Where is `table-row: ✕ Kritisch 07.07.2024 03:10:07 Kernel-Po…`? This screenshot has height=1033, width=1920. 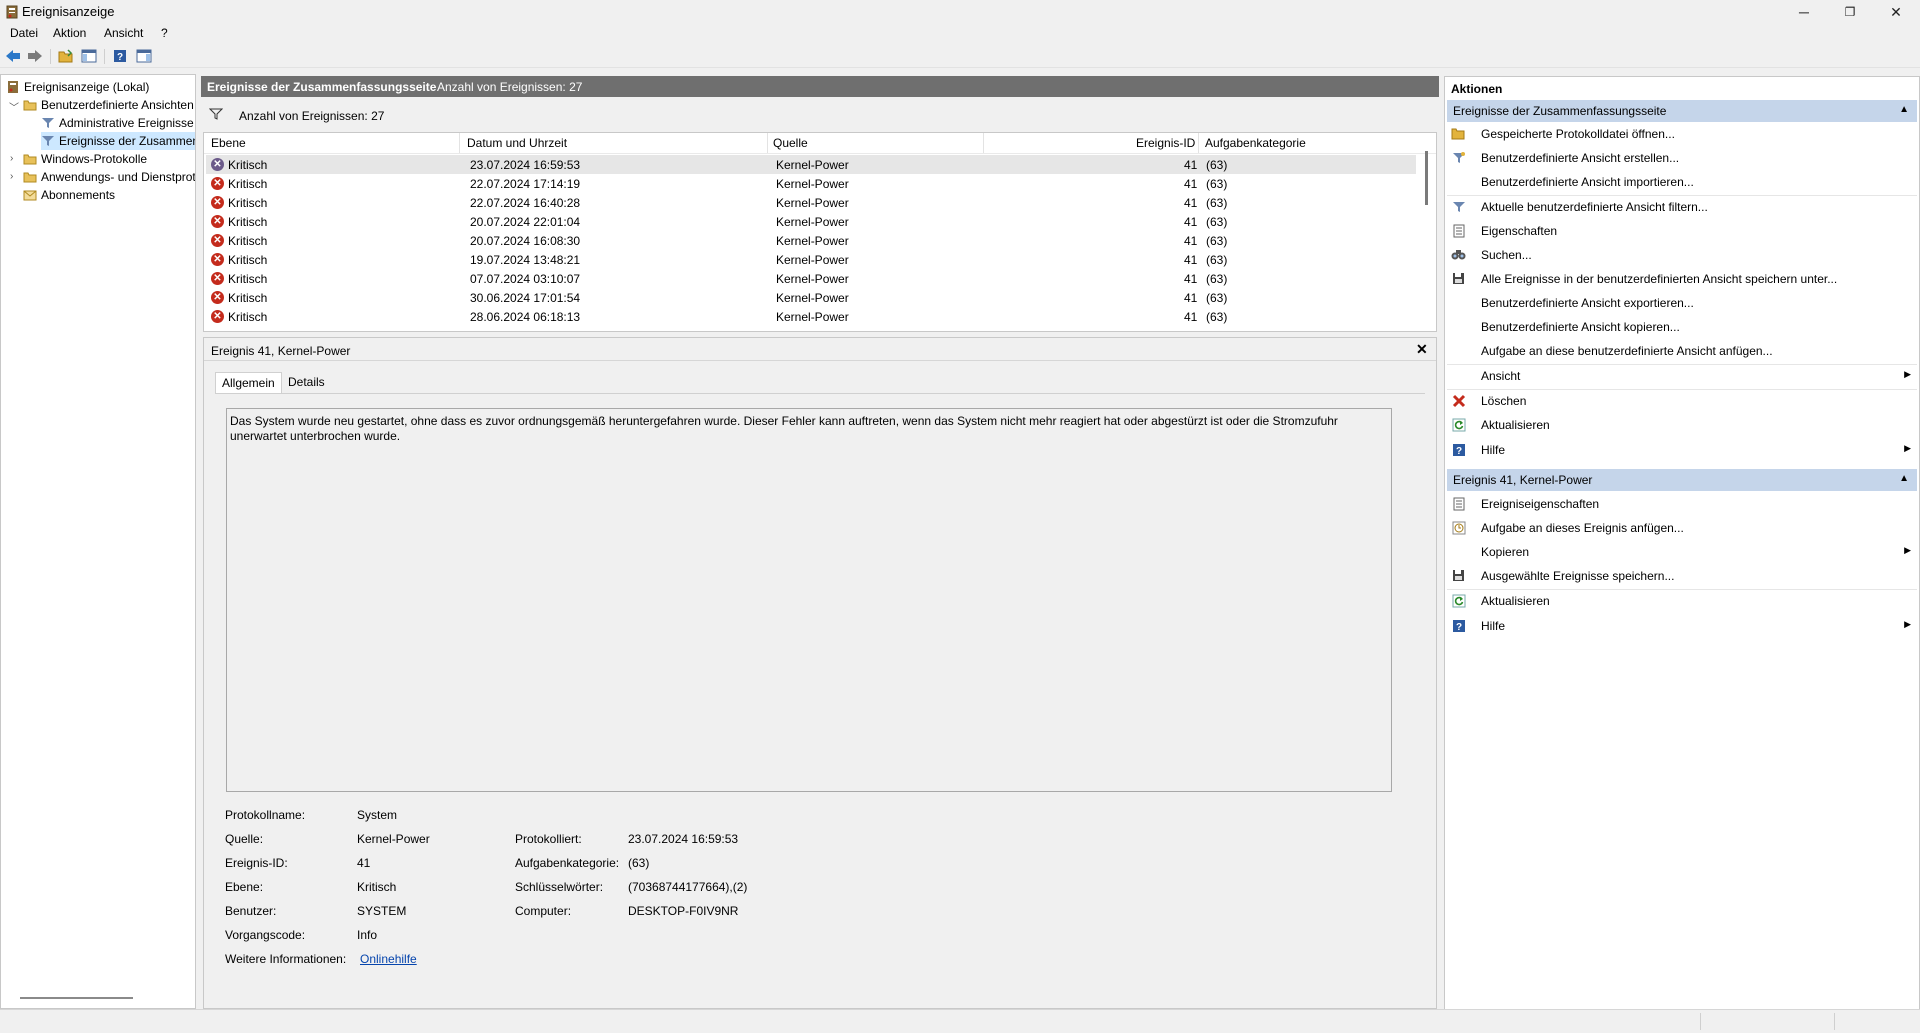 table-row: ✕ Kritisch 07.07.2024 03:10:07 Kernel-Po… is located at coordinates (811, 278).